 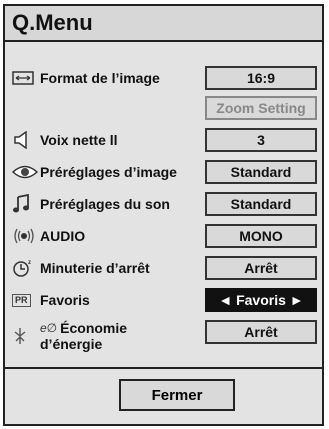 What do you see at coordinates (261, 300) in the screenshot?
I see `favorites-value: ◄ Favoris ►` at bounding box center [261, 300].